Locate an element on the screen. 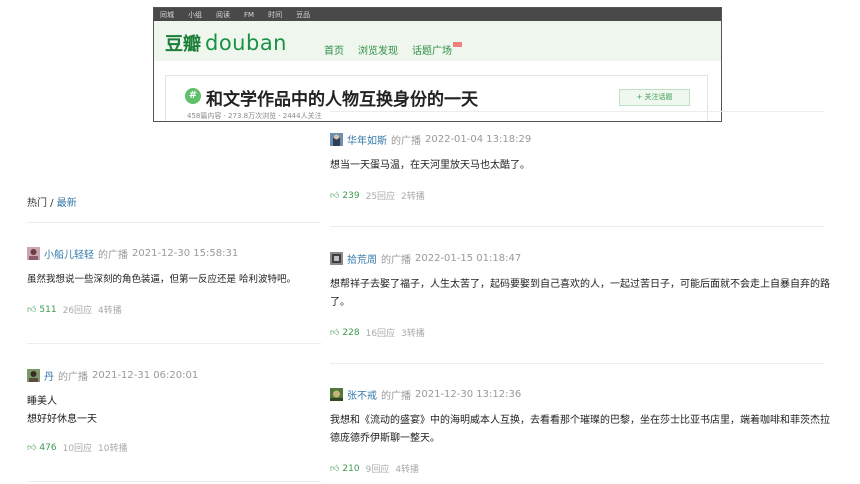 Image resolution: width=860 pixels, height=484 pixels. top-nav-item: 豆品 is located at coordinates (303, 15).